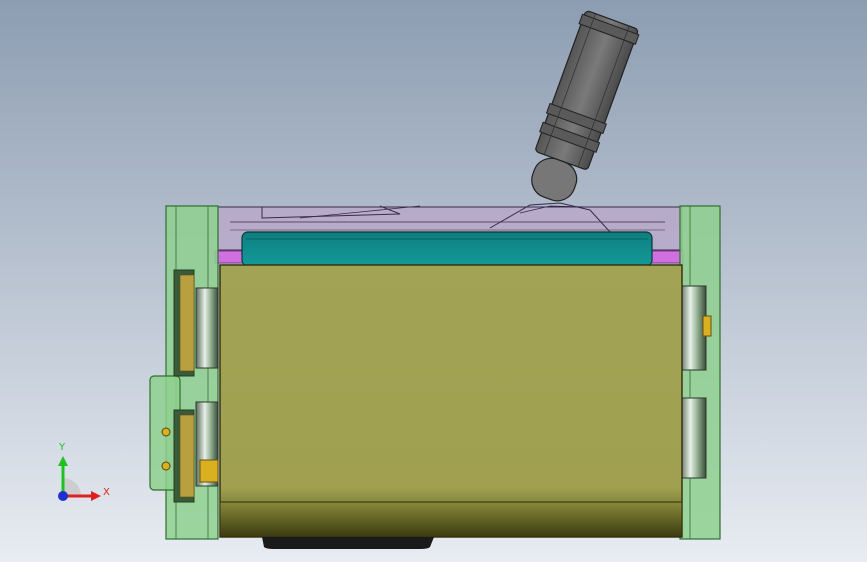 This screenshot has width=867, height=562. Describe the element at coordinates (85, 475) in the screenshot. I see `coordinate-triad: Y X` at that location.